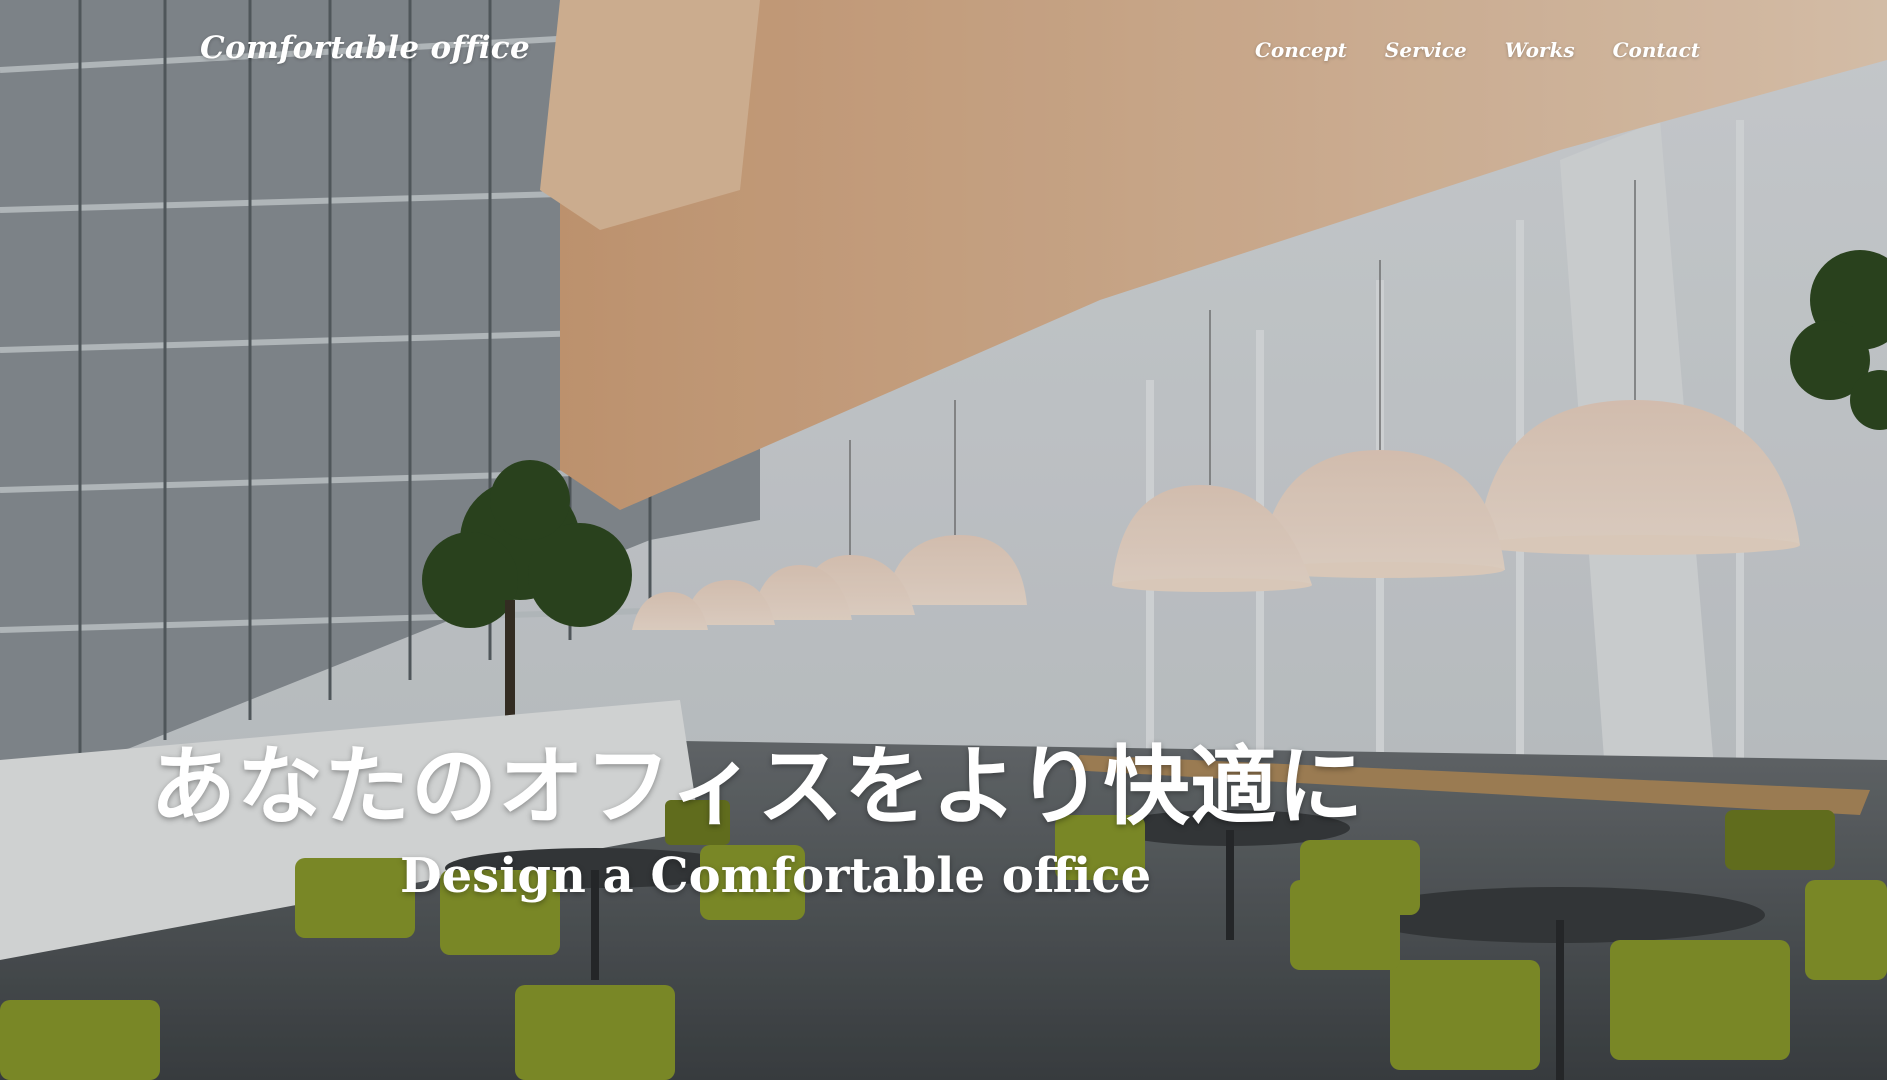 This screenshot has width=1887, height=1080. What do you see at coordinates (365, 48) in the screenshot?
I see `site-logo: Comfortable office` at bounding box center [365, 48].